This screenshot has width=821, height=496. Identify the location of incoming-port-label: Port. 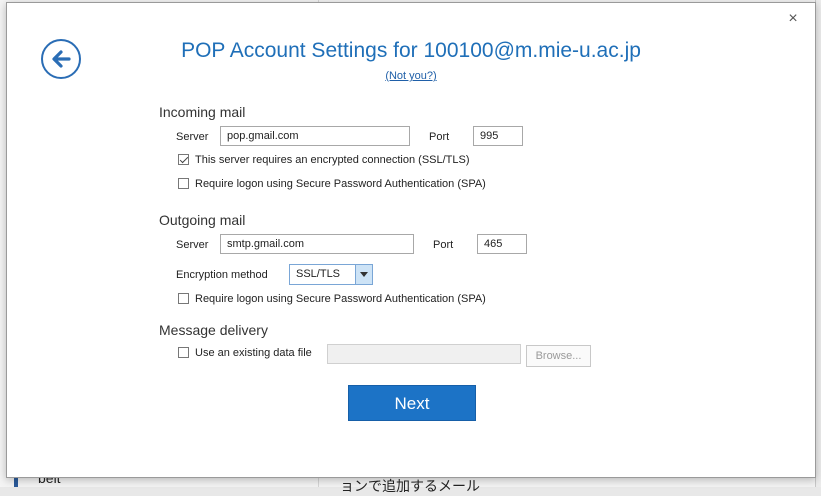
(439, 137).